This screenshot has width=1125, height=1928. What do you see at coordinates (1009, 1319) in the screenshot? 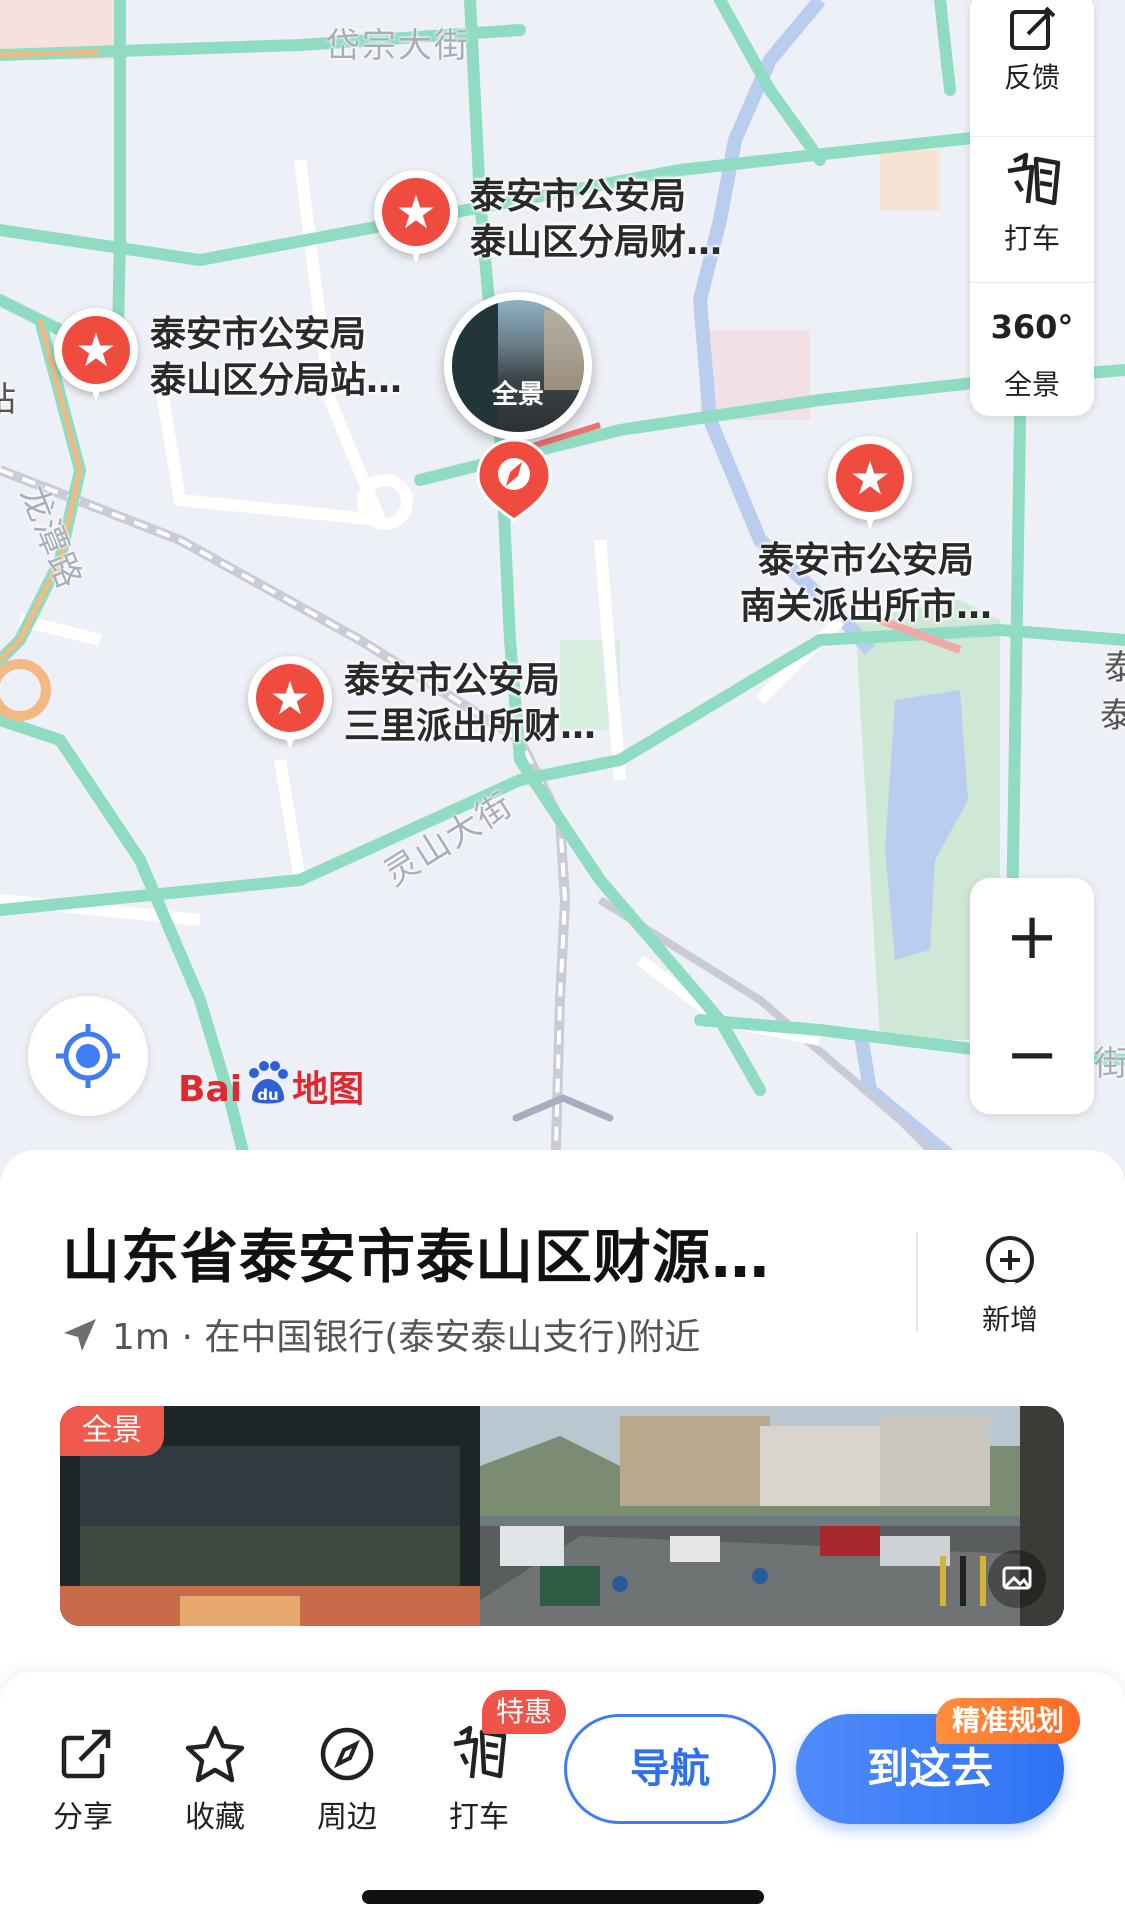
I see `add-label: 新增` at bounding box center [1009, 1319].